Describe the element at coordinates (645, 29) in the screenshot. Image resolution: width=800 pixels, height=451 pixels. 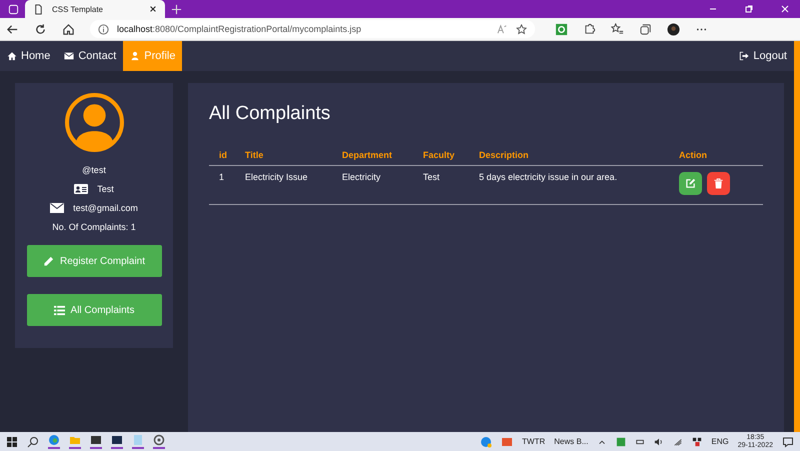
I see `collections-icon` at that location.